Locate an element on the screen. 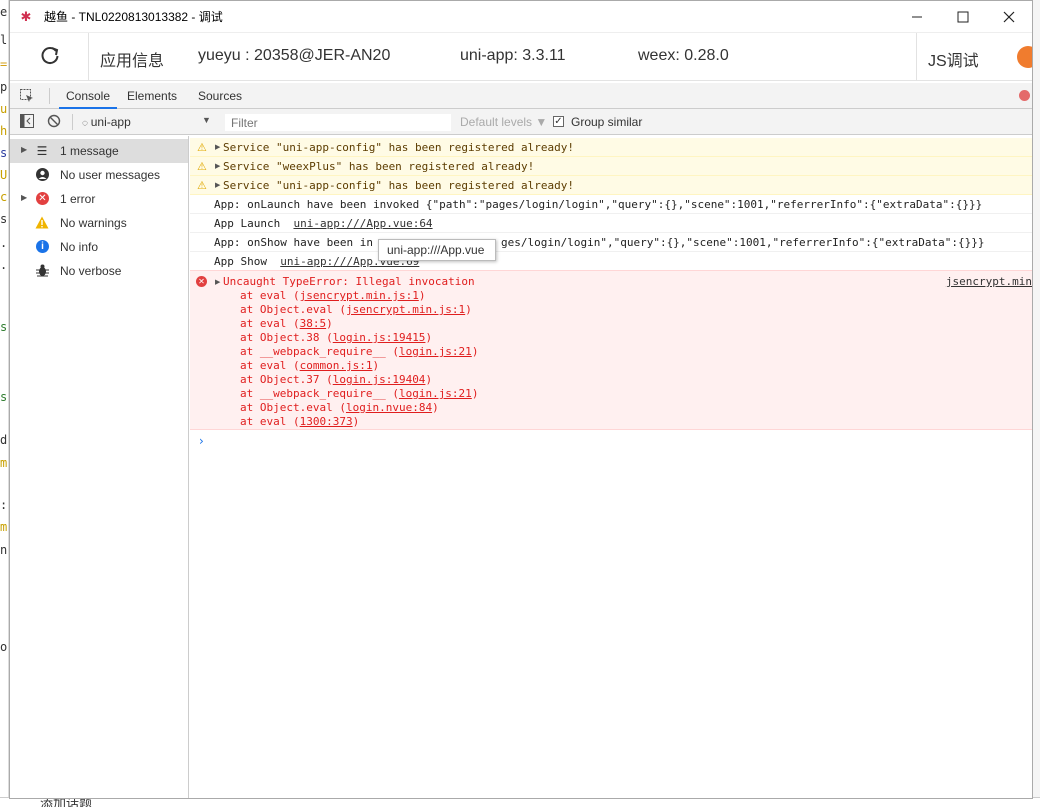 This screenshot has height=807, width=1040. sidebar-item-label: No user messages is located at coordinates (110, 175).